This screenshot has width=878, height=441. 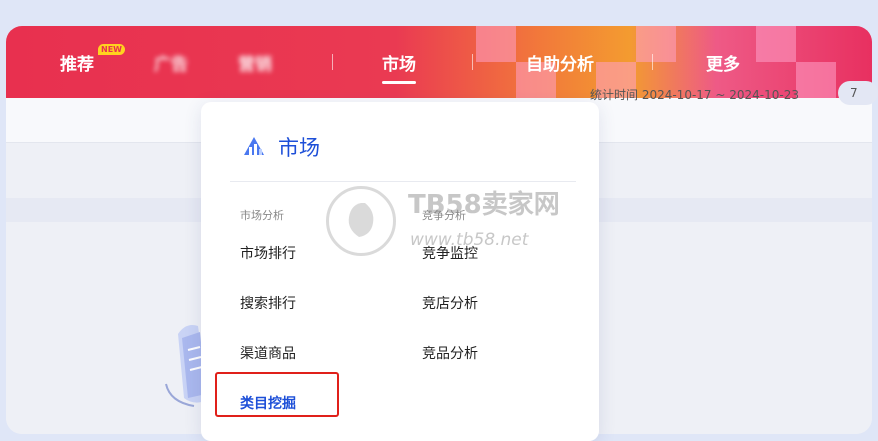 I want to click on nav-item-label: 广告, so click(x=171, y=64).